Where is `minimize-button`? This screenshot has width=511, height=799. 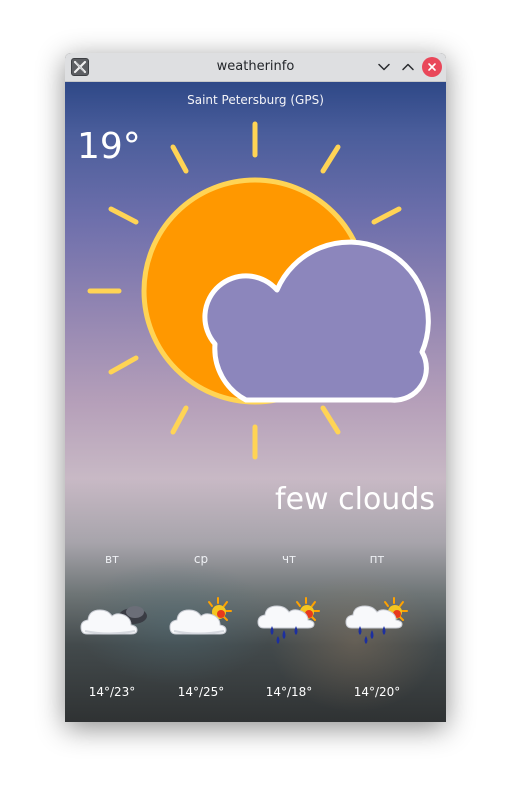
minimize-button is located at coordinates (384, 67).